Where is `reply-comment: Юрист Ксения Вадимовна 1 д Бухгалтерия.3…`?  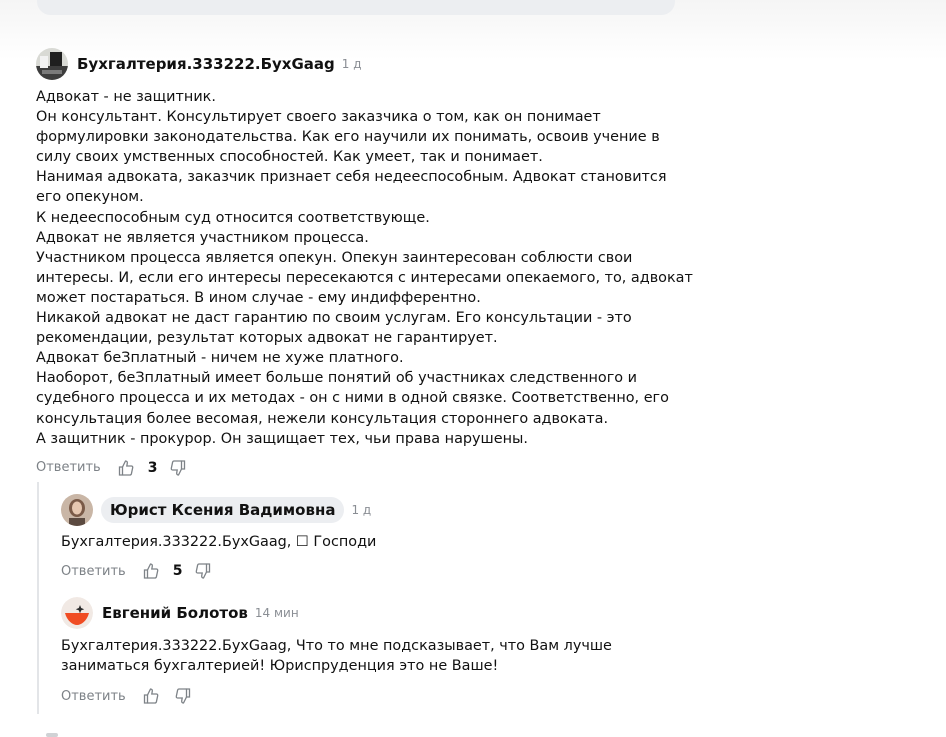
reply-comment: Юрист Ксения Вадимовна 1 д Бухгалтерия.3… is located at coordinates (371, 537).